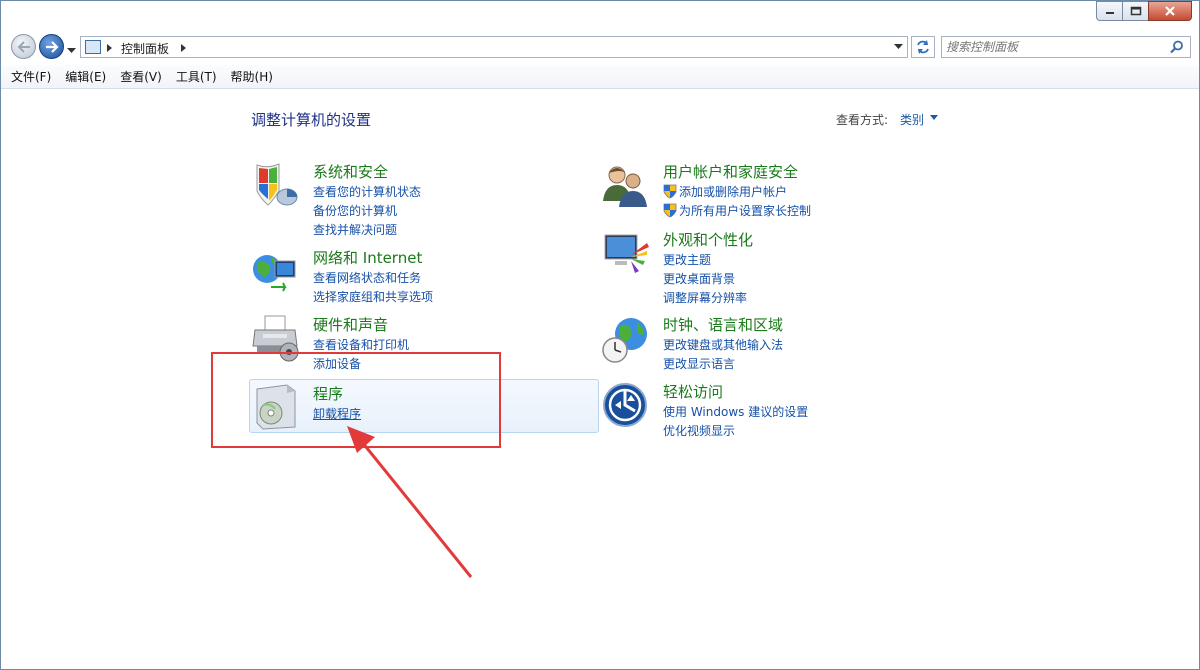  I want to click on address-path: 控制面板, so click(145, 48).